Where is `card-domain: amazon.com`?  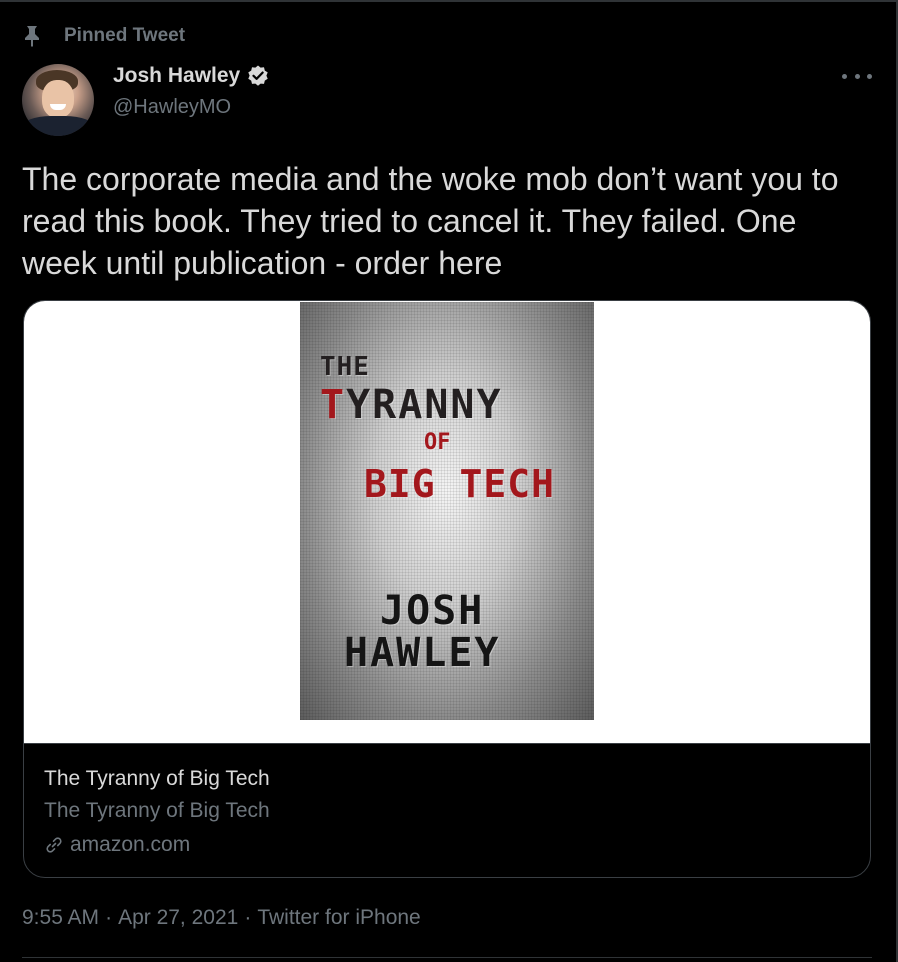
card-domain: amazon.com is located at coordinates (117, 845).